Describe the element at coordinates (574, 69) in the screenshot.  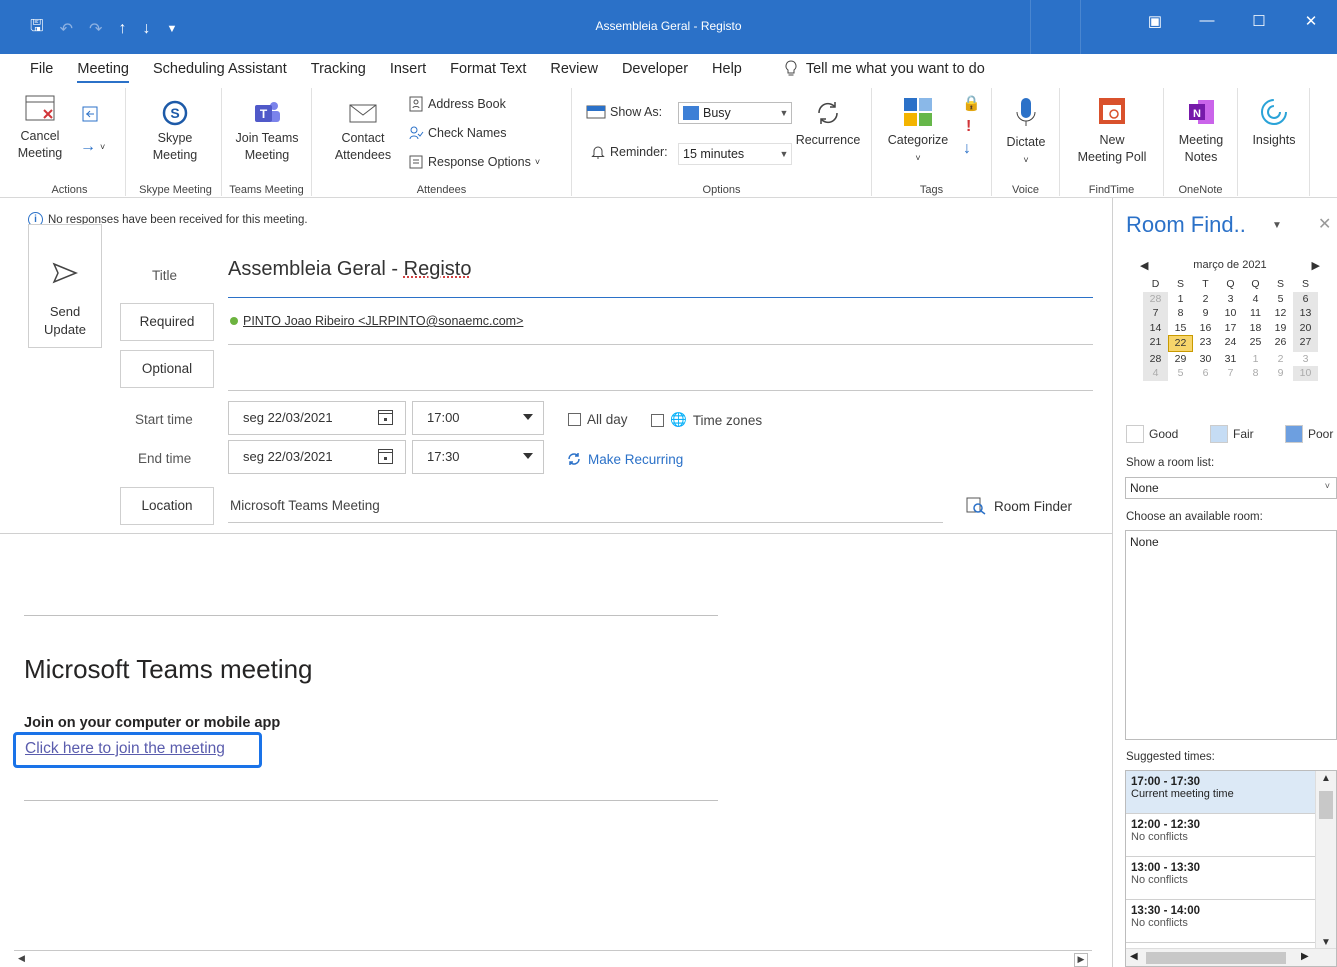
I see `tab-review: Review` at that location.